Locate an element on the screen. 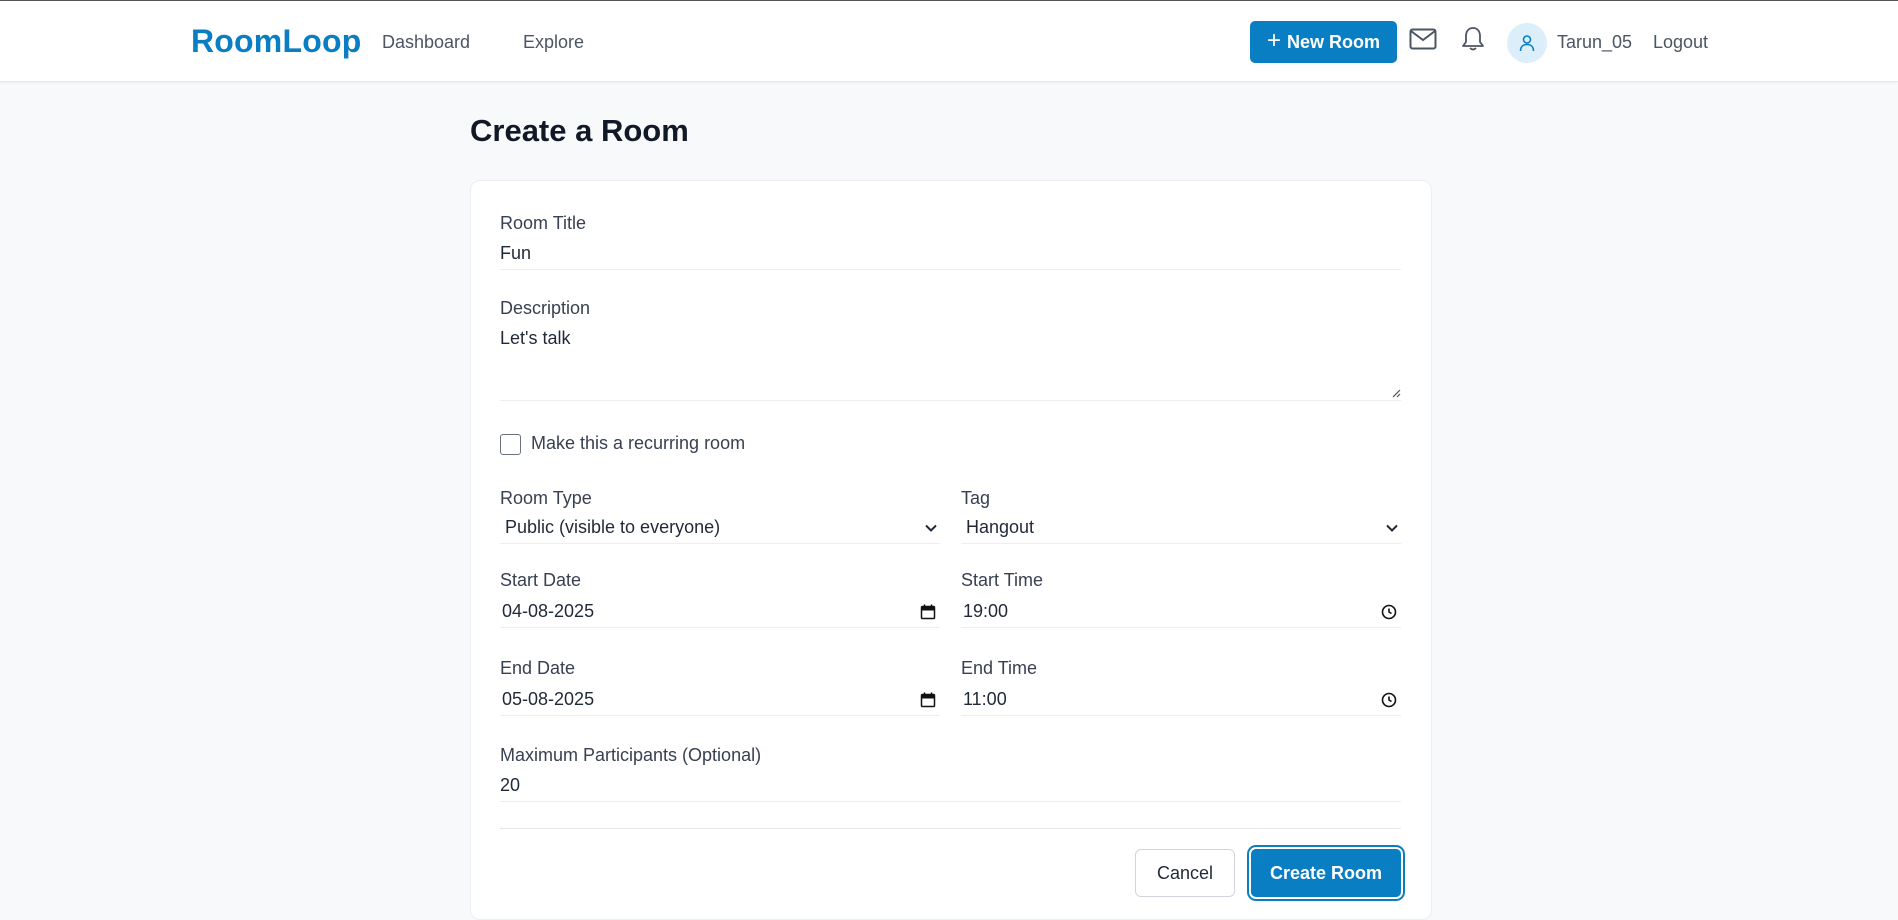 This screenshot has height=920, width=1898. nav-link-dashboard: Dashboard is located at coordinates (426, 42).